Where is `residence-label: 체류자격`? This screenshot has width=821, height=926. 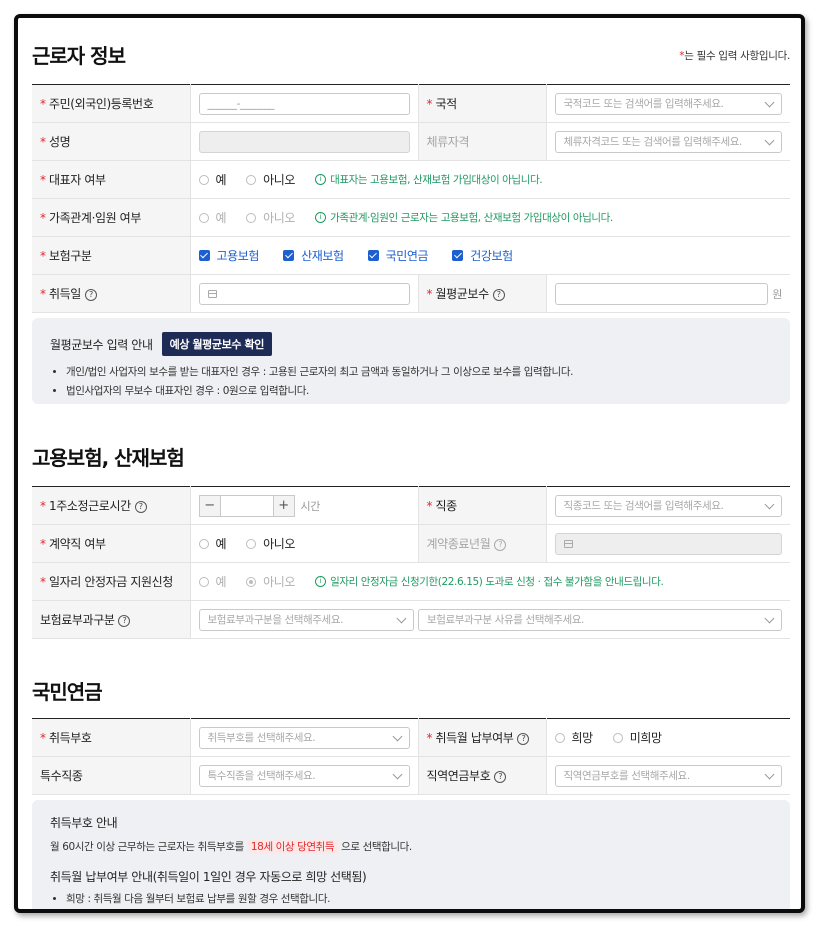
residence-label: 체류자격 is located at coordinates (481, 141).